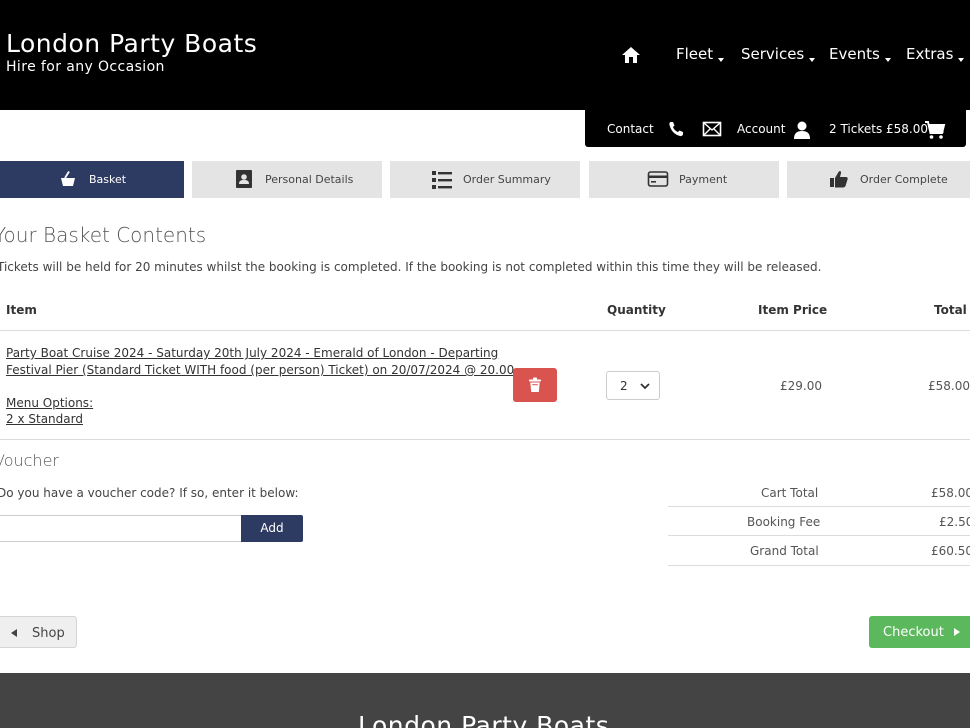 The image size is (970, 728). What do you see at coordinates (29, 460) in the screenshot?
I see `voucher-heading: Voucher` at bounding box center [29, 460].